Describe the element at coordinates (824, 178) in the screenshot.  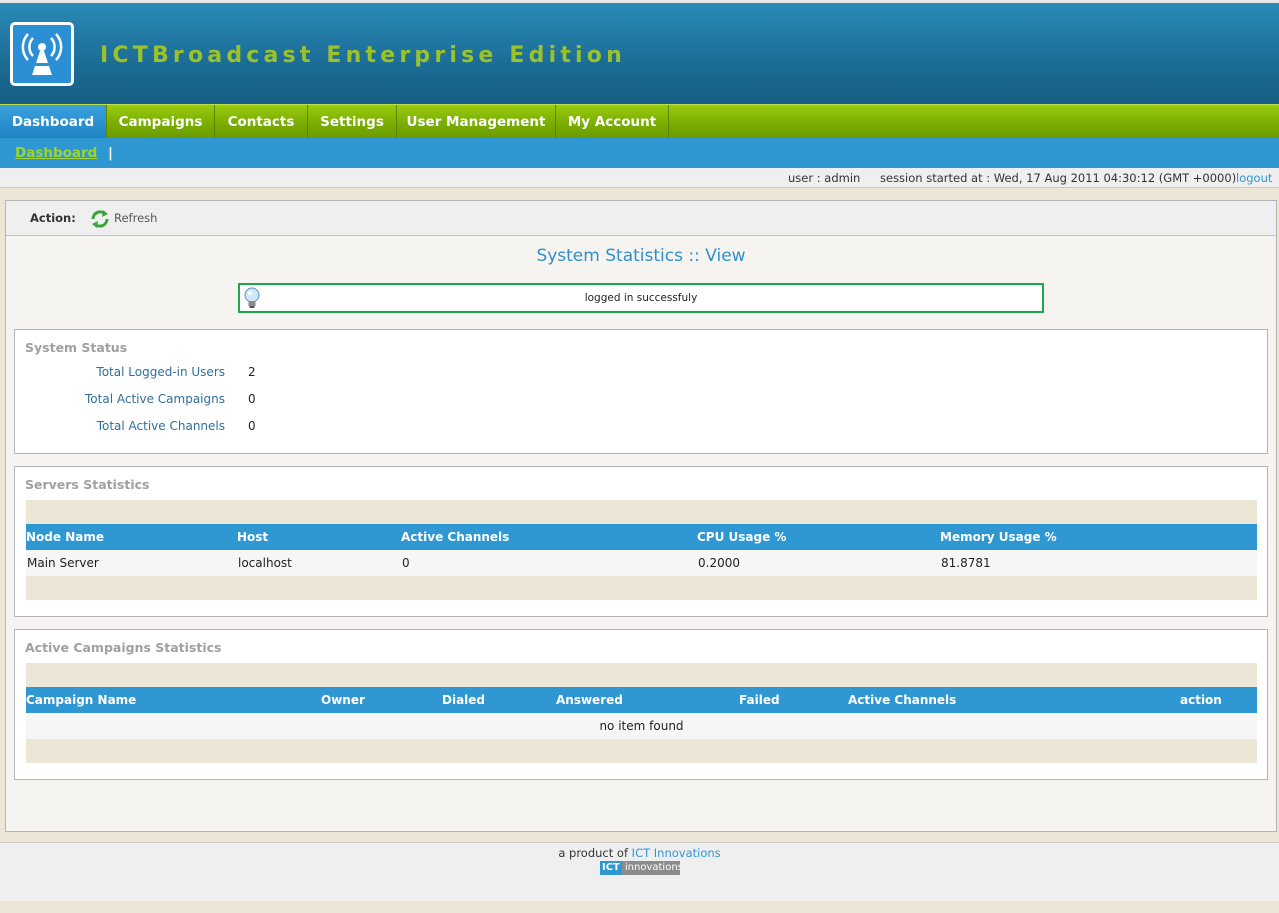
I see `current-user: user : admin` at that location.